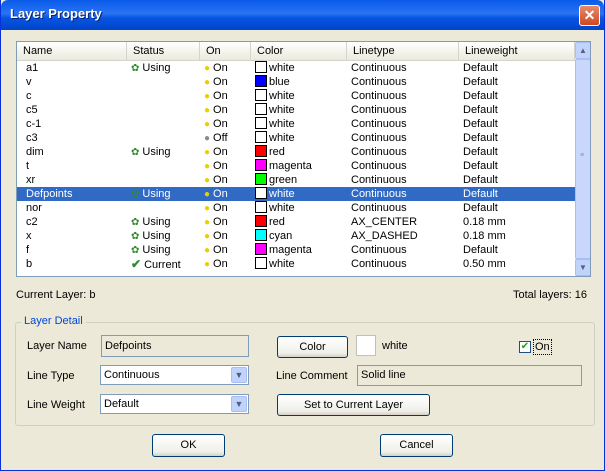 The width and height of the screenshot is (605, 471). Describe the element at coordinates (273, 236) in the screenshot. I see `color-cell: cyan` at that location.